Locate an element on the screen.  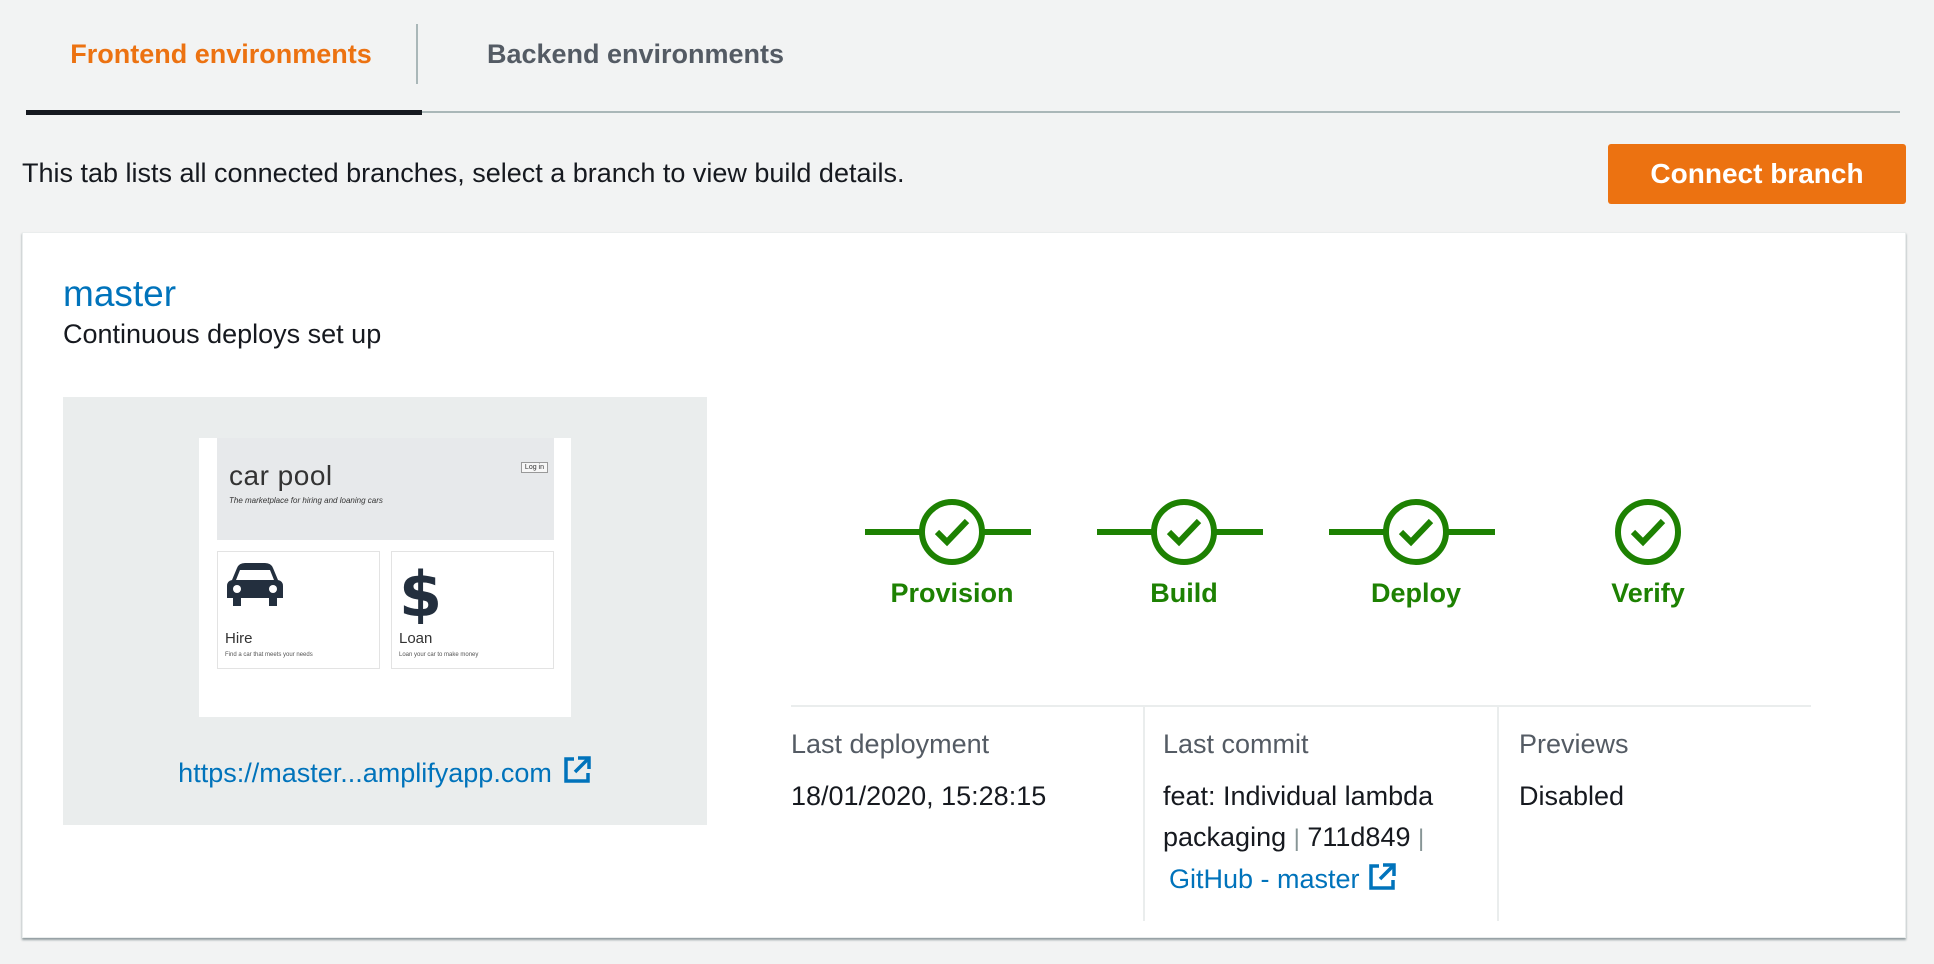
stage-deploy-label: Deploy is located at coordinates (1416, 593).